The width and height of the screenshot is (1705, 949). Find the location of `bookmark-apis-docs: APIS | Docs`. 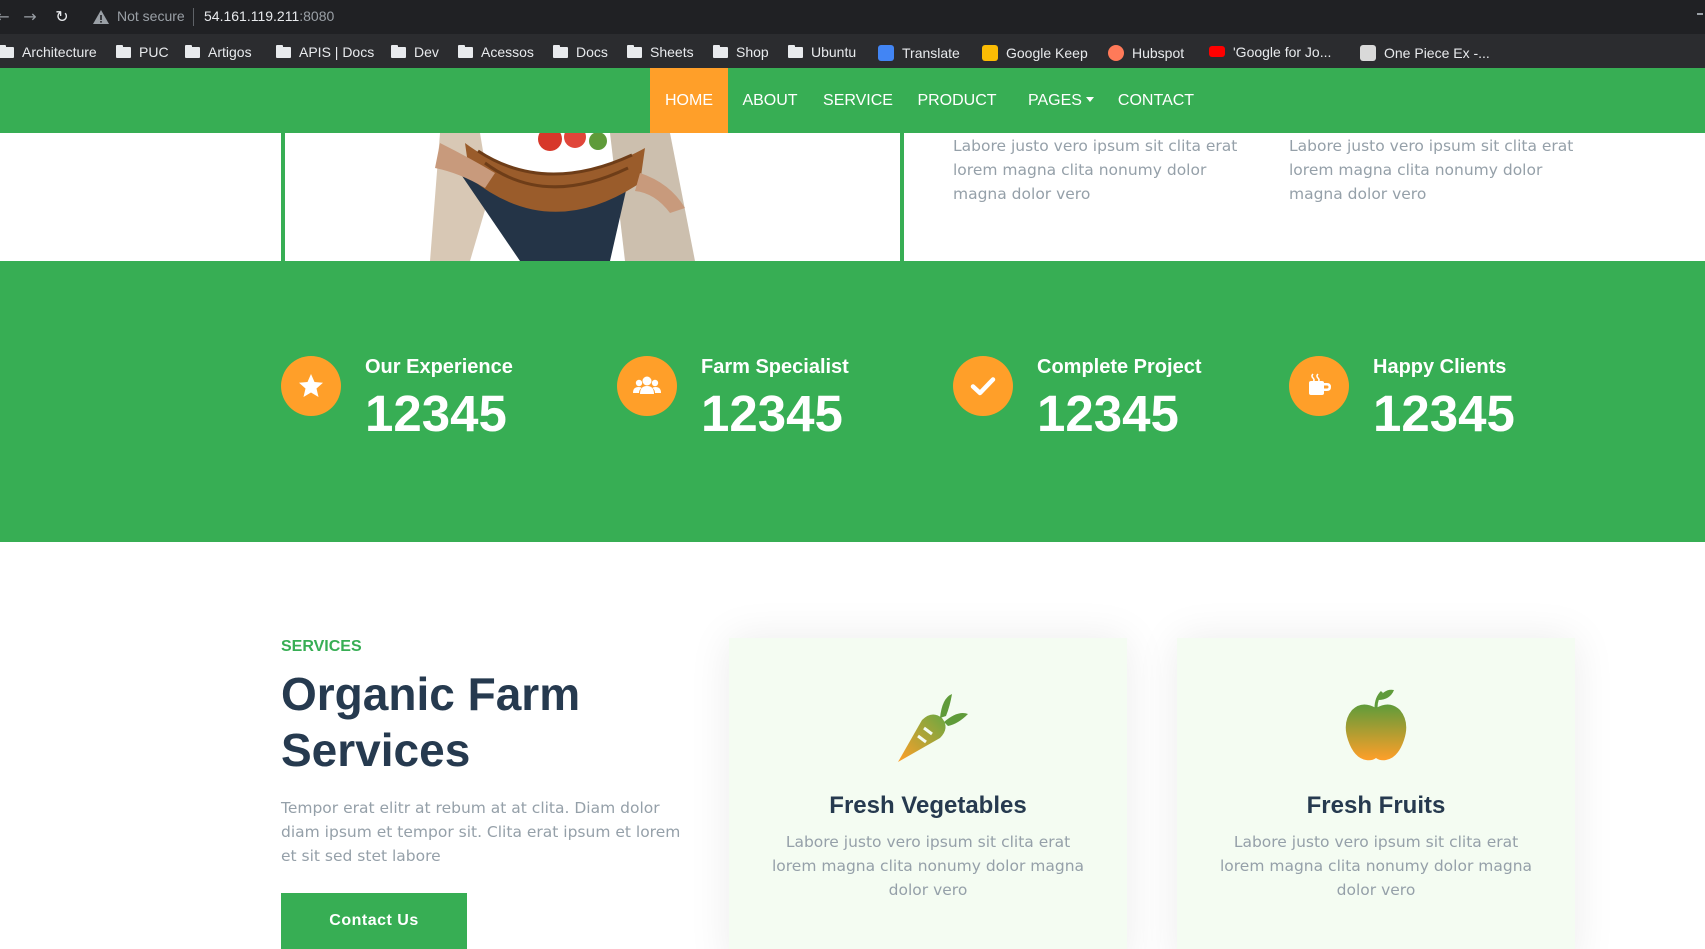

bookmark-apis-docs: APIS | Docs is located at coordinates (325, 52).